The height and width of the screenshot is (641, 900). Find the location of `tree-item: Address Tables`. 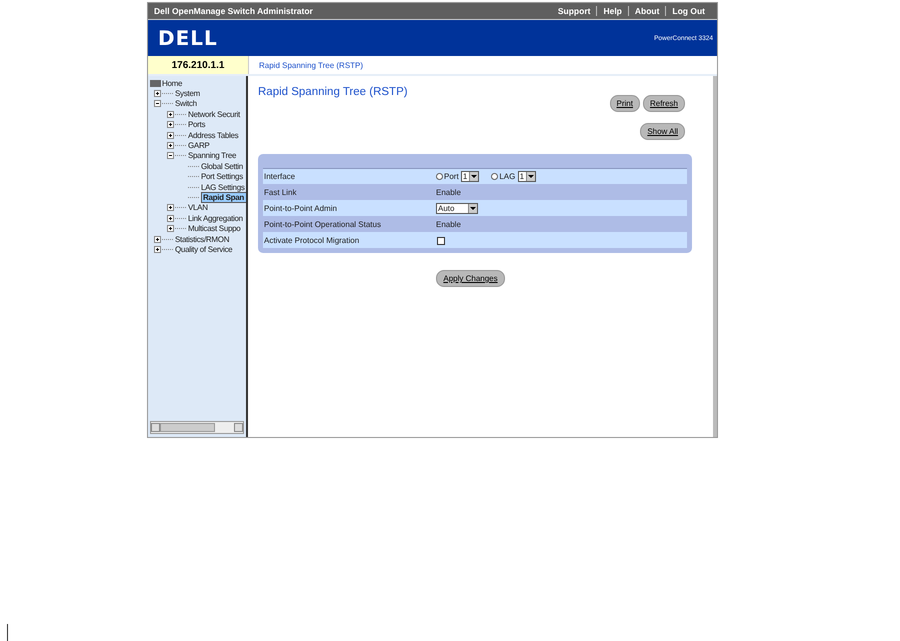

tree-item: Address Tables is located at coordinates (213, 135).